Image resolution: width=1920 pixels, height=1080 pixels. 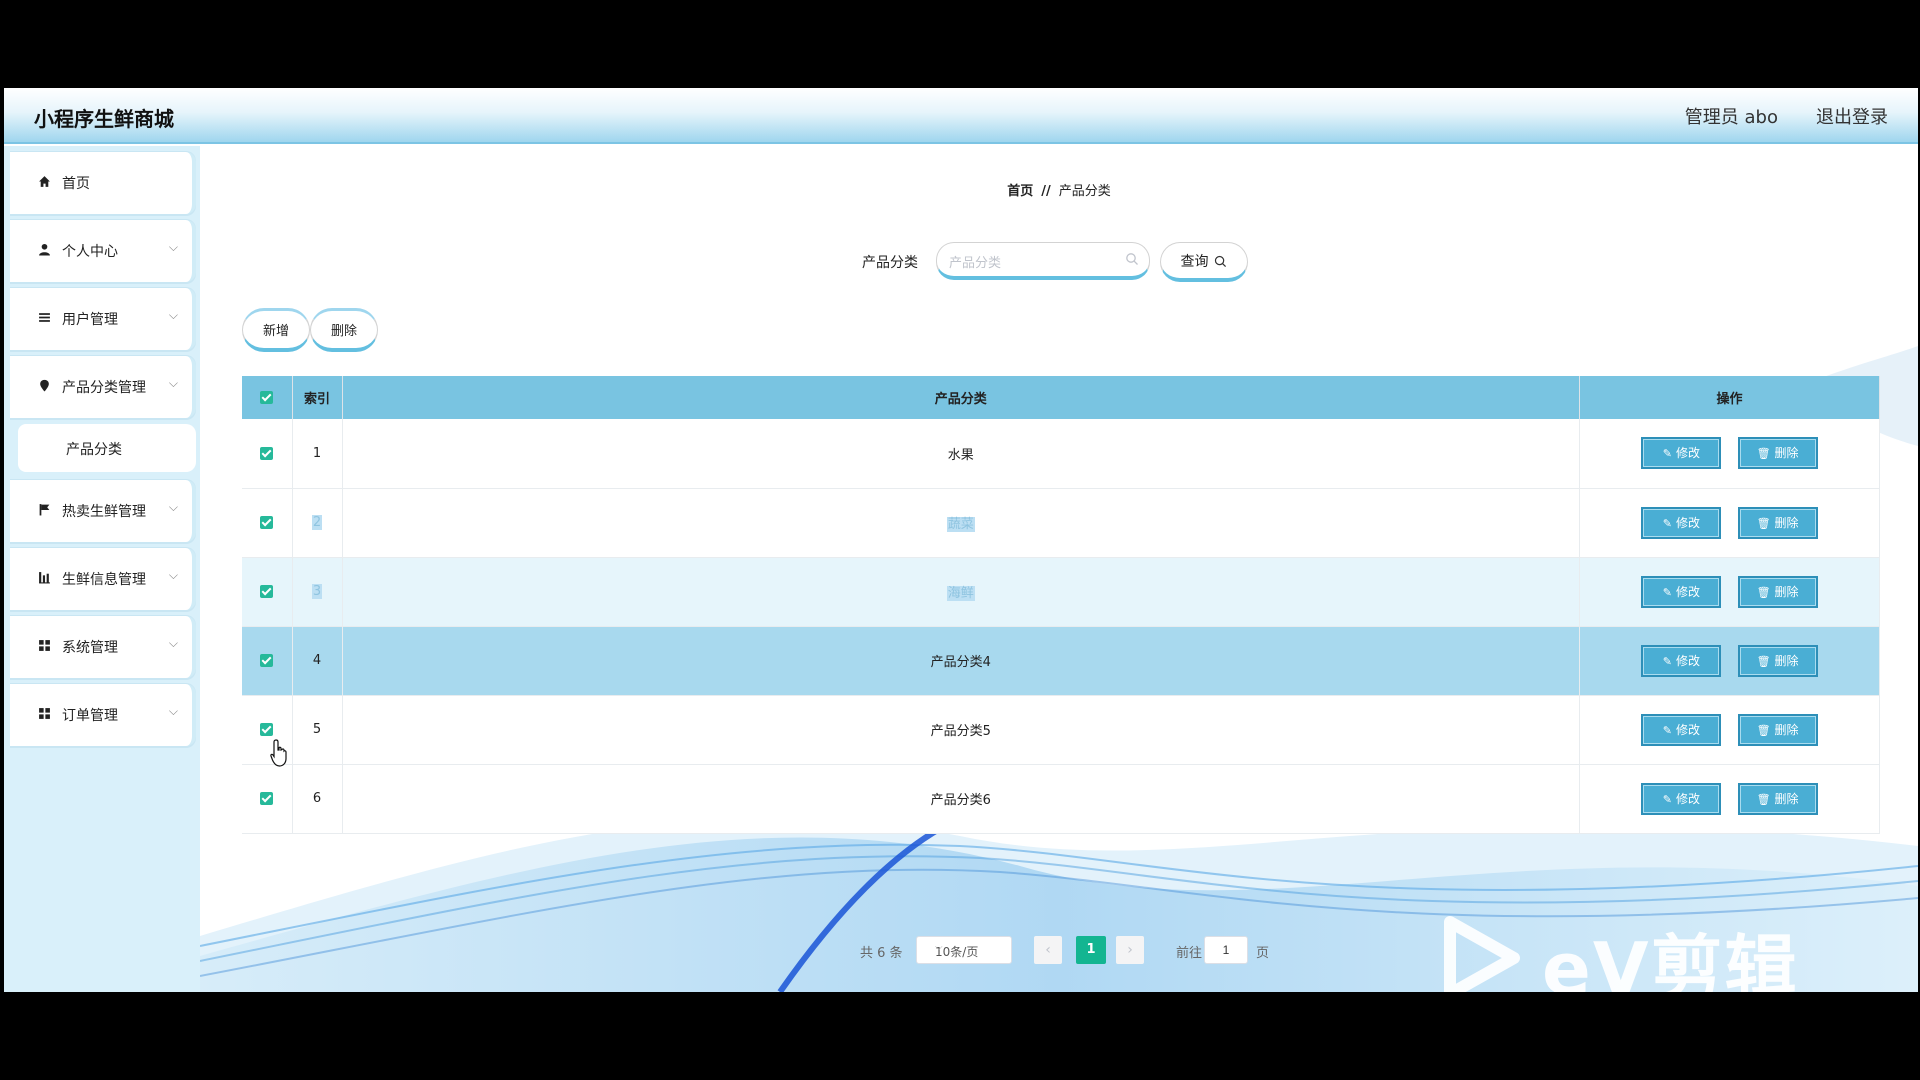 I want to click on sidebar-item-label: 个人中心, so click(x=90, y=252).